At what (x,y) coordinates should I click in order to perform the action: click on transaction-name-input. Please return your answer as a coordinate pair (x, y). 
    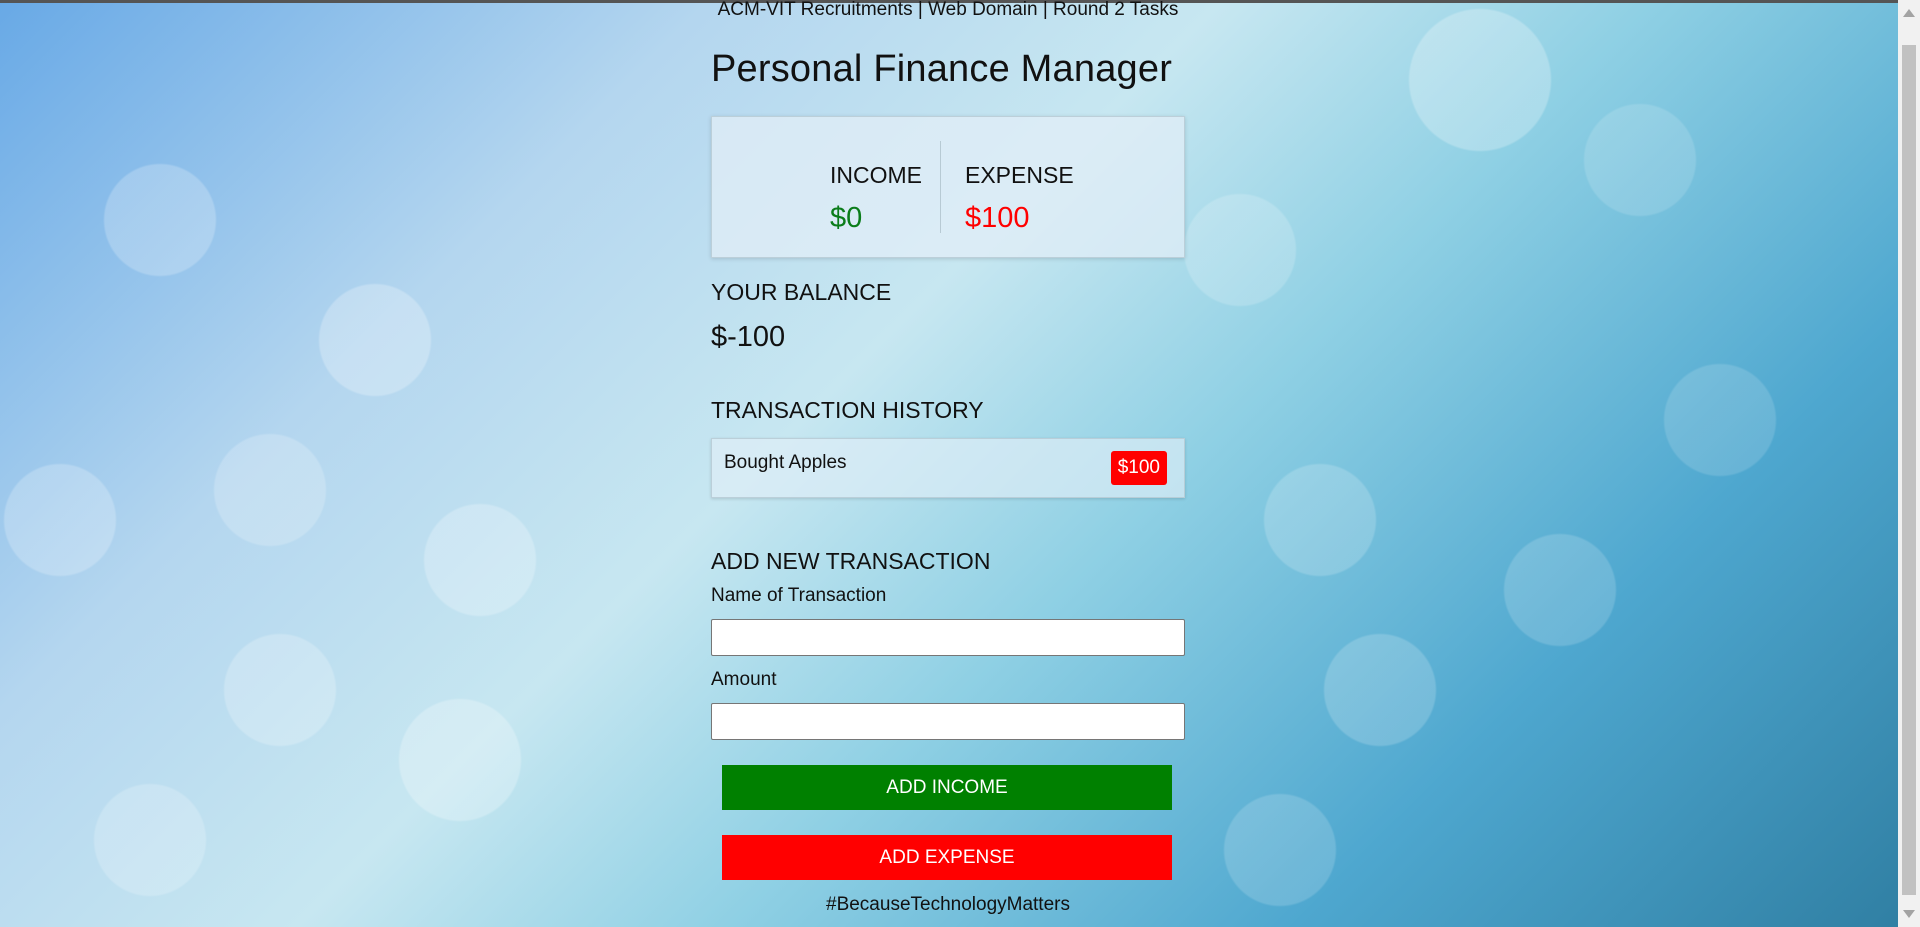
    Looking at the image, I should click on (948, 637).